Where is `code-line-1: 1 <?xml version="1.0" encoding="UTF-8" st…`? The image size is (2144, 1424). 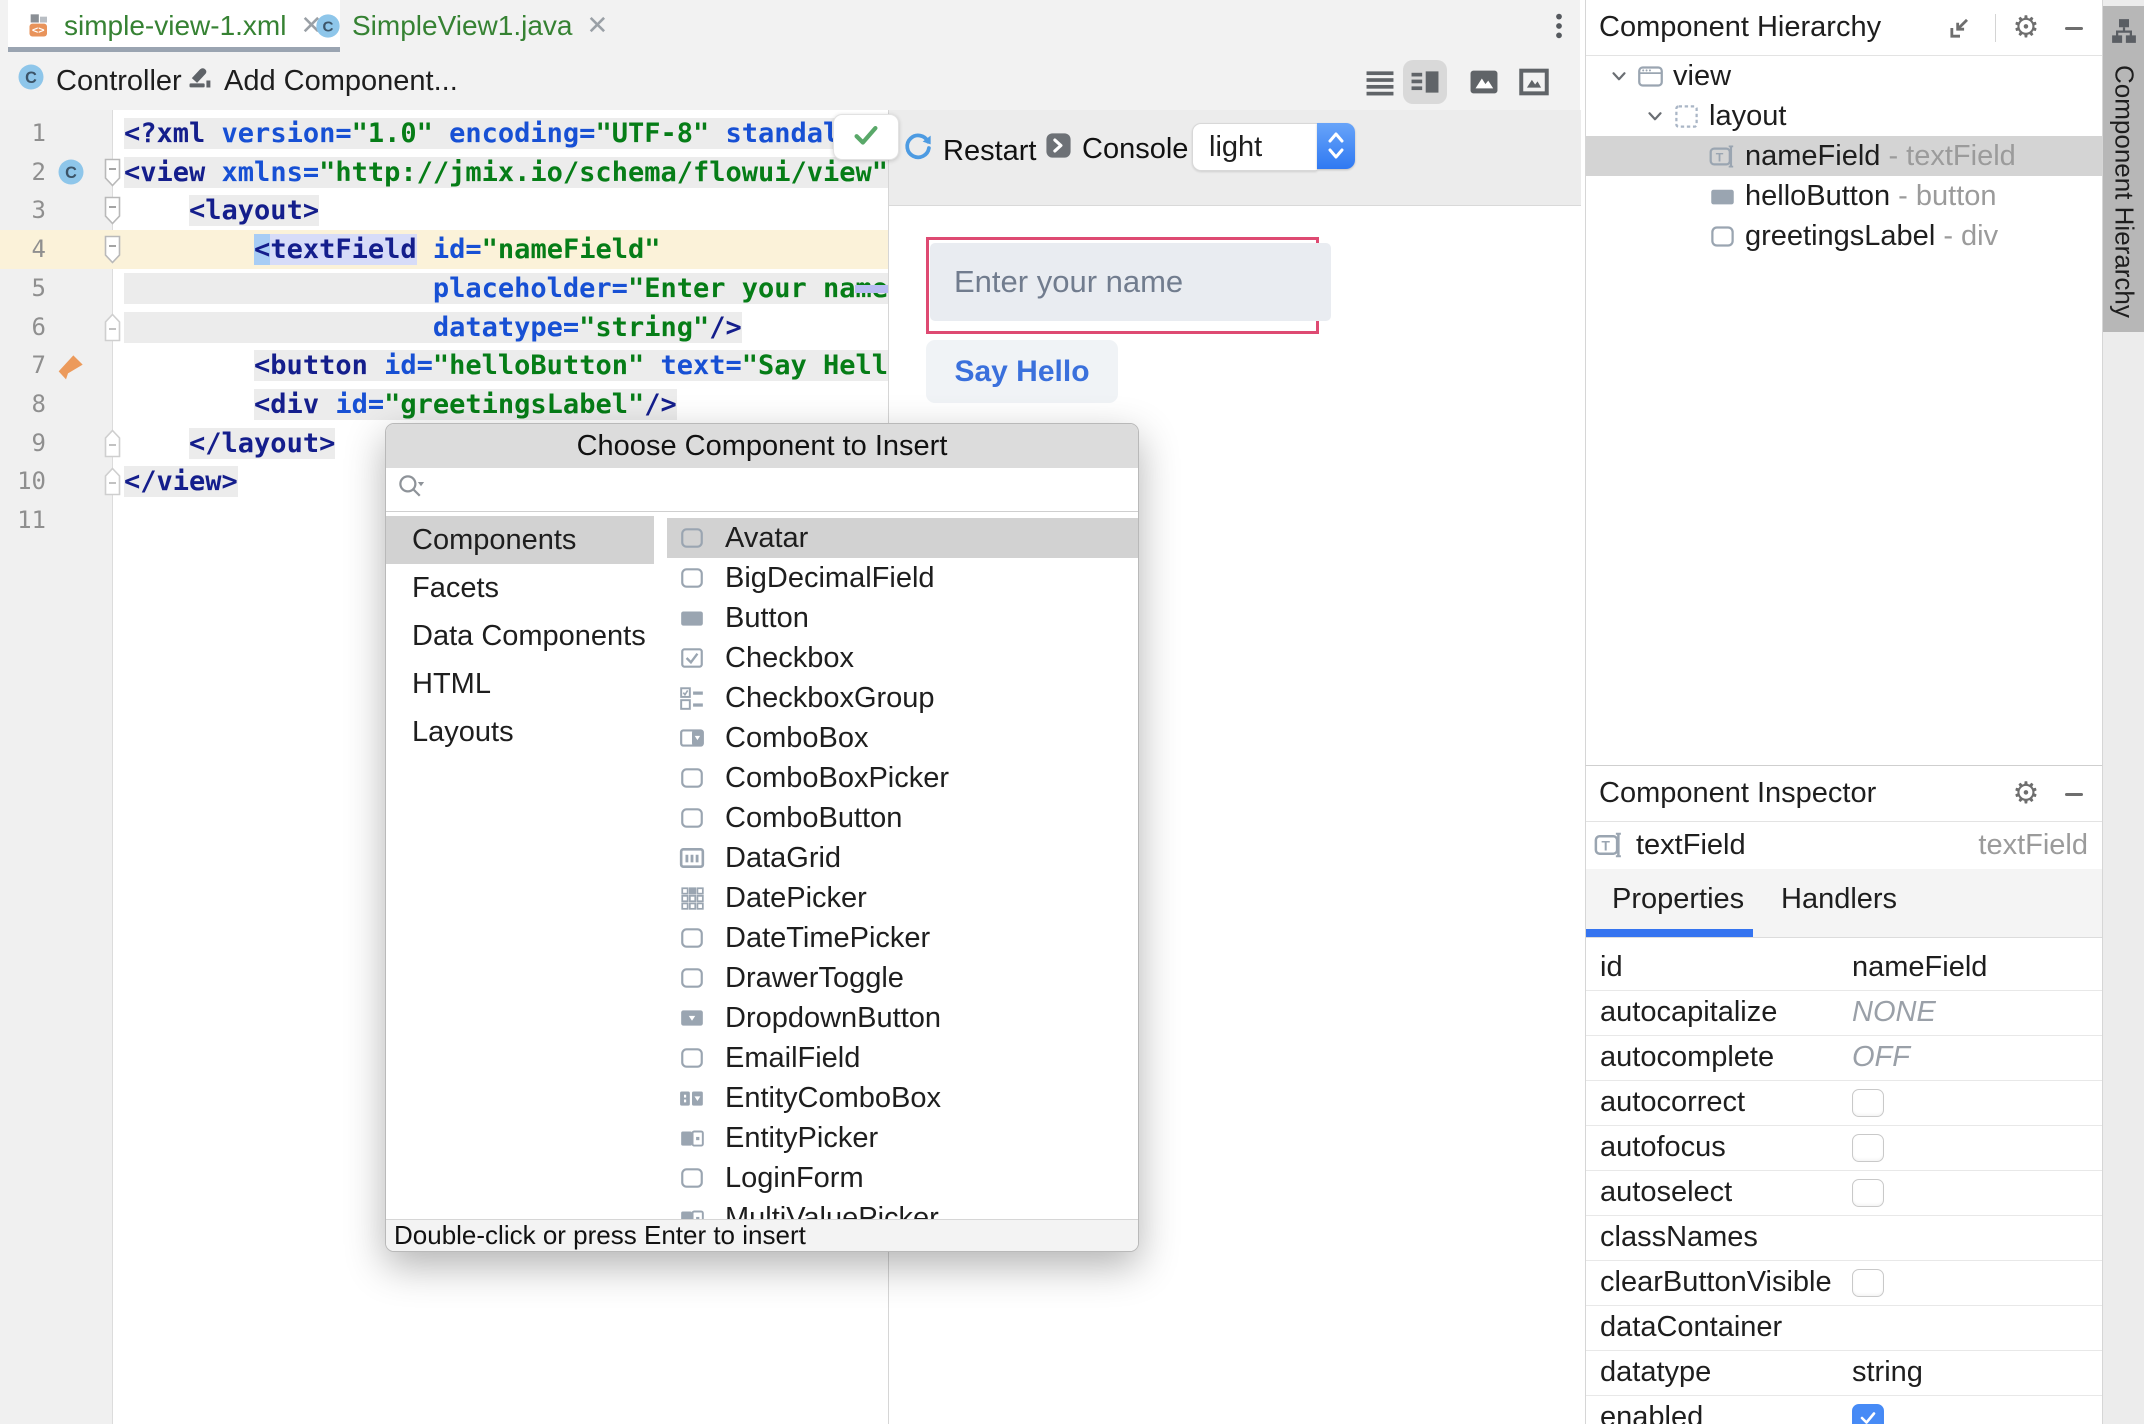 code-line-1: 1 <?xml version="1.0" encoding="UTF-8" st… is located at coordinates (444, 133).